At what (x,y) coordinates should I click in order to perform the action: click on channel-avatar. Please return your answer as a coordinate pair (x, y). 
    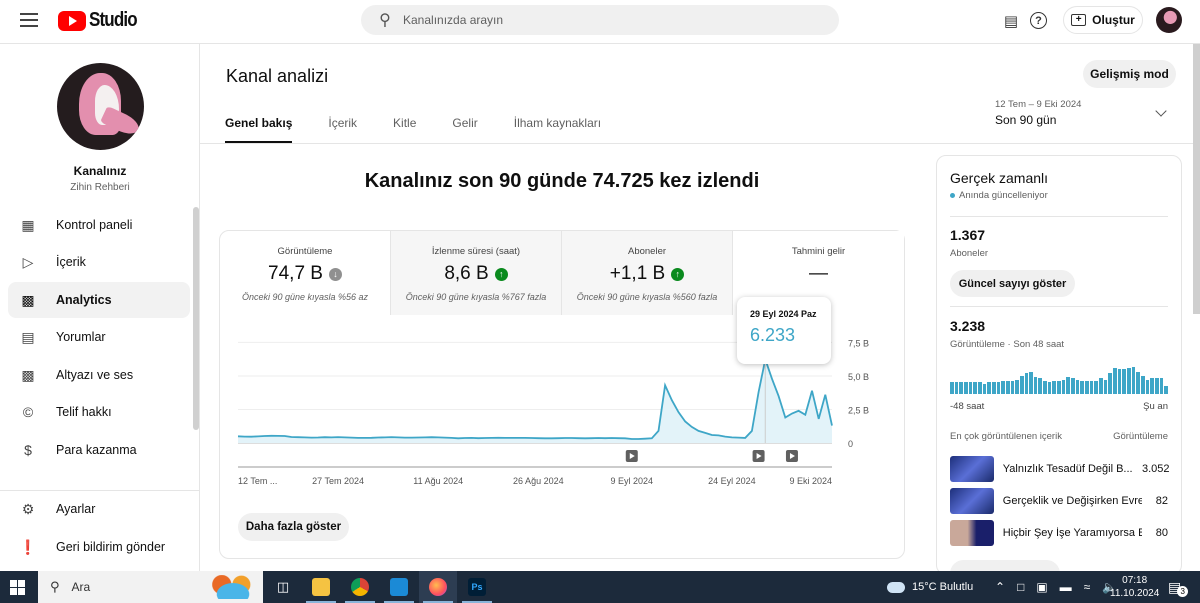
    Looking at the image, I should click on (100, 106).